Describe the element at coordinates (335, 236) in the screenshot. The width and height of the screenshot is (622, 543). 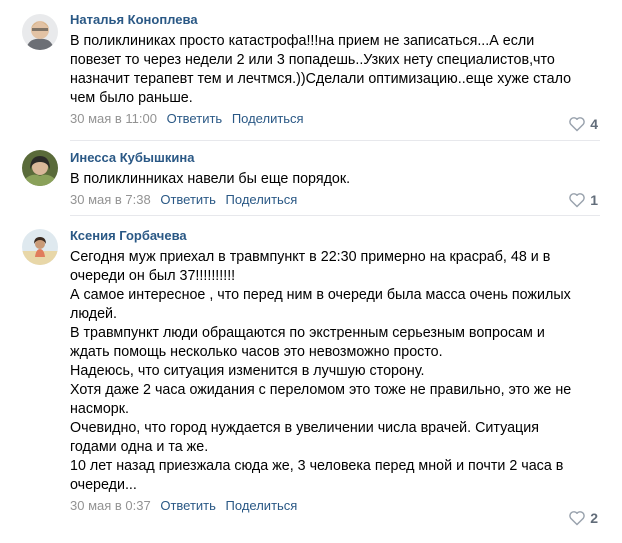
I see `comment-author: Ксения Горбачева` at that location.